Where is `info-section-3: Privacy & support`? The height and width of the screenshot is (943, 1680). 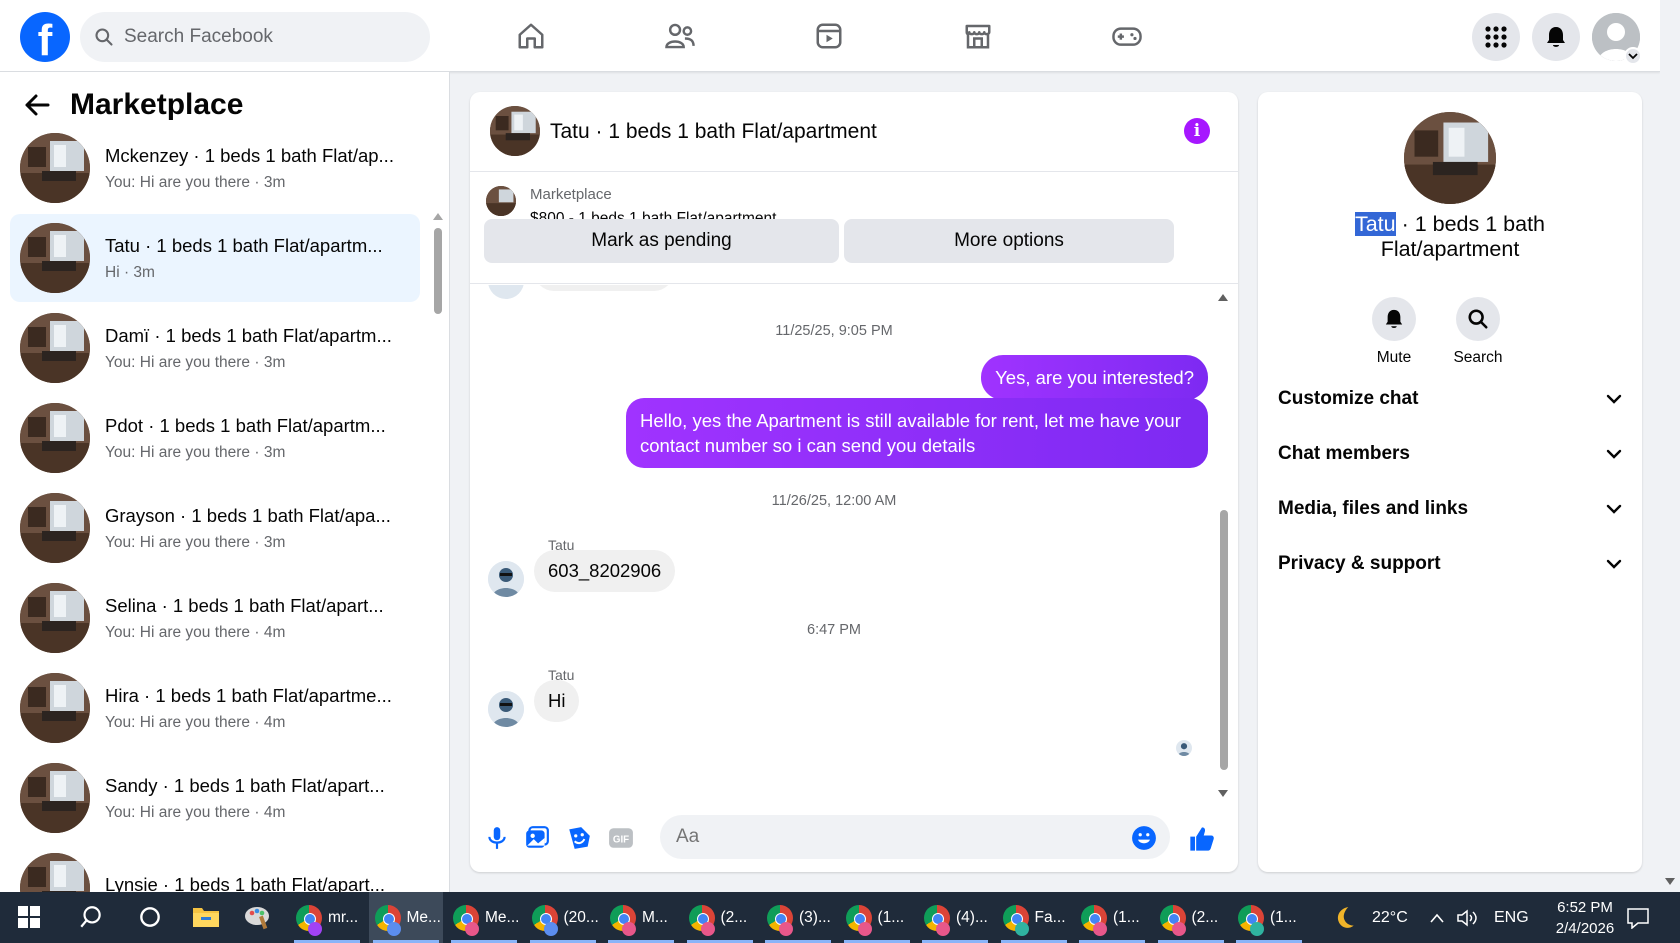
info-section-3: Privacy & support is located at coordinates (1450, 564).